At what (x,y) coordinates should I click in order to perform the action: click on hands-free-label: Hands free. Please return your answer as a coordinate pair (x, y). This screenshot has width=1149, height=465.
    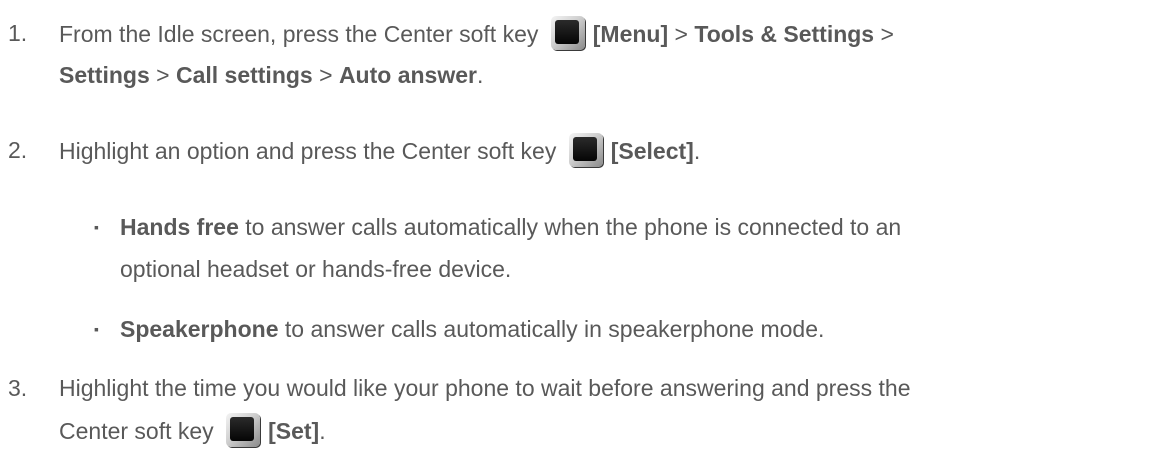
    Looking at the image, I should click on (179, 227).